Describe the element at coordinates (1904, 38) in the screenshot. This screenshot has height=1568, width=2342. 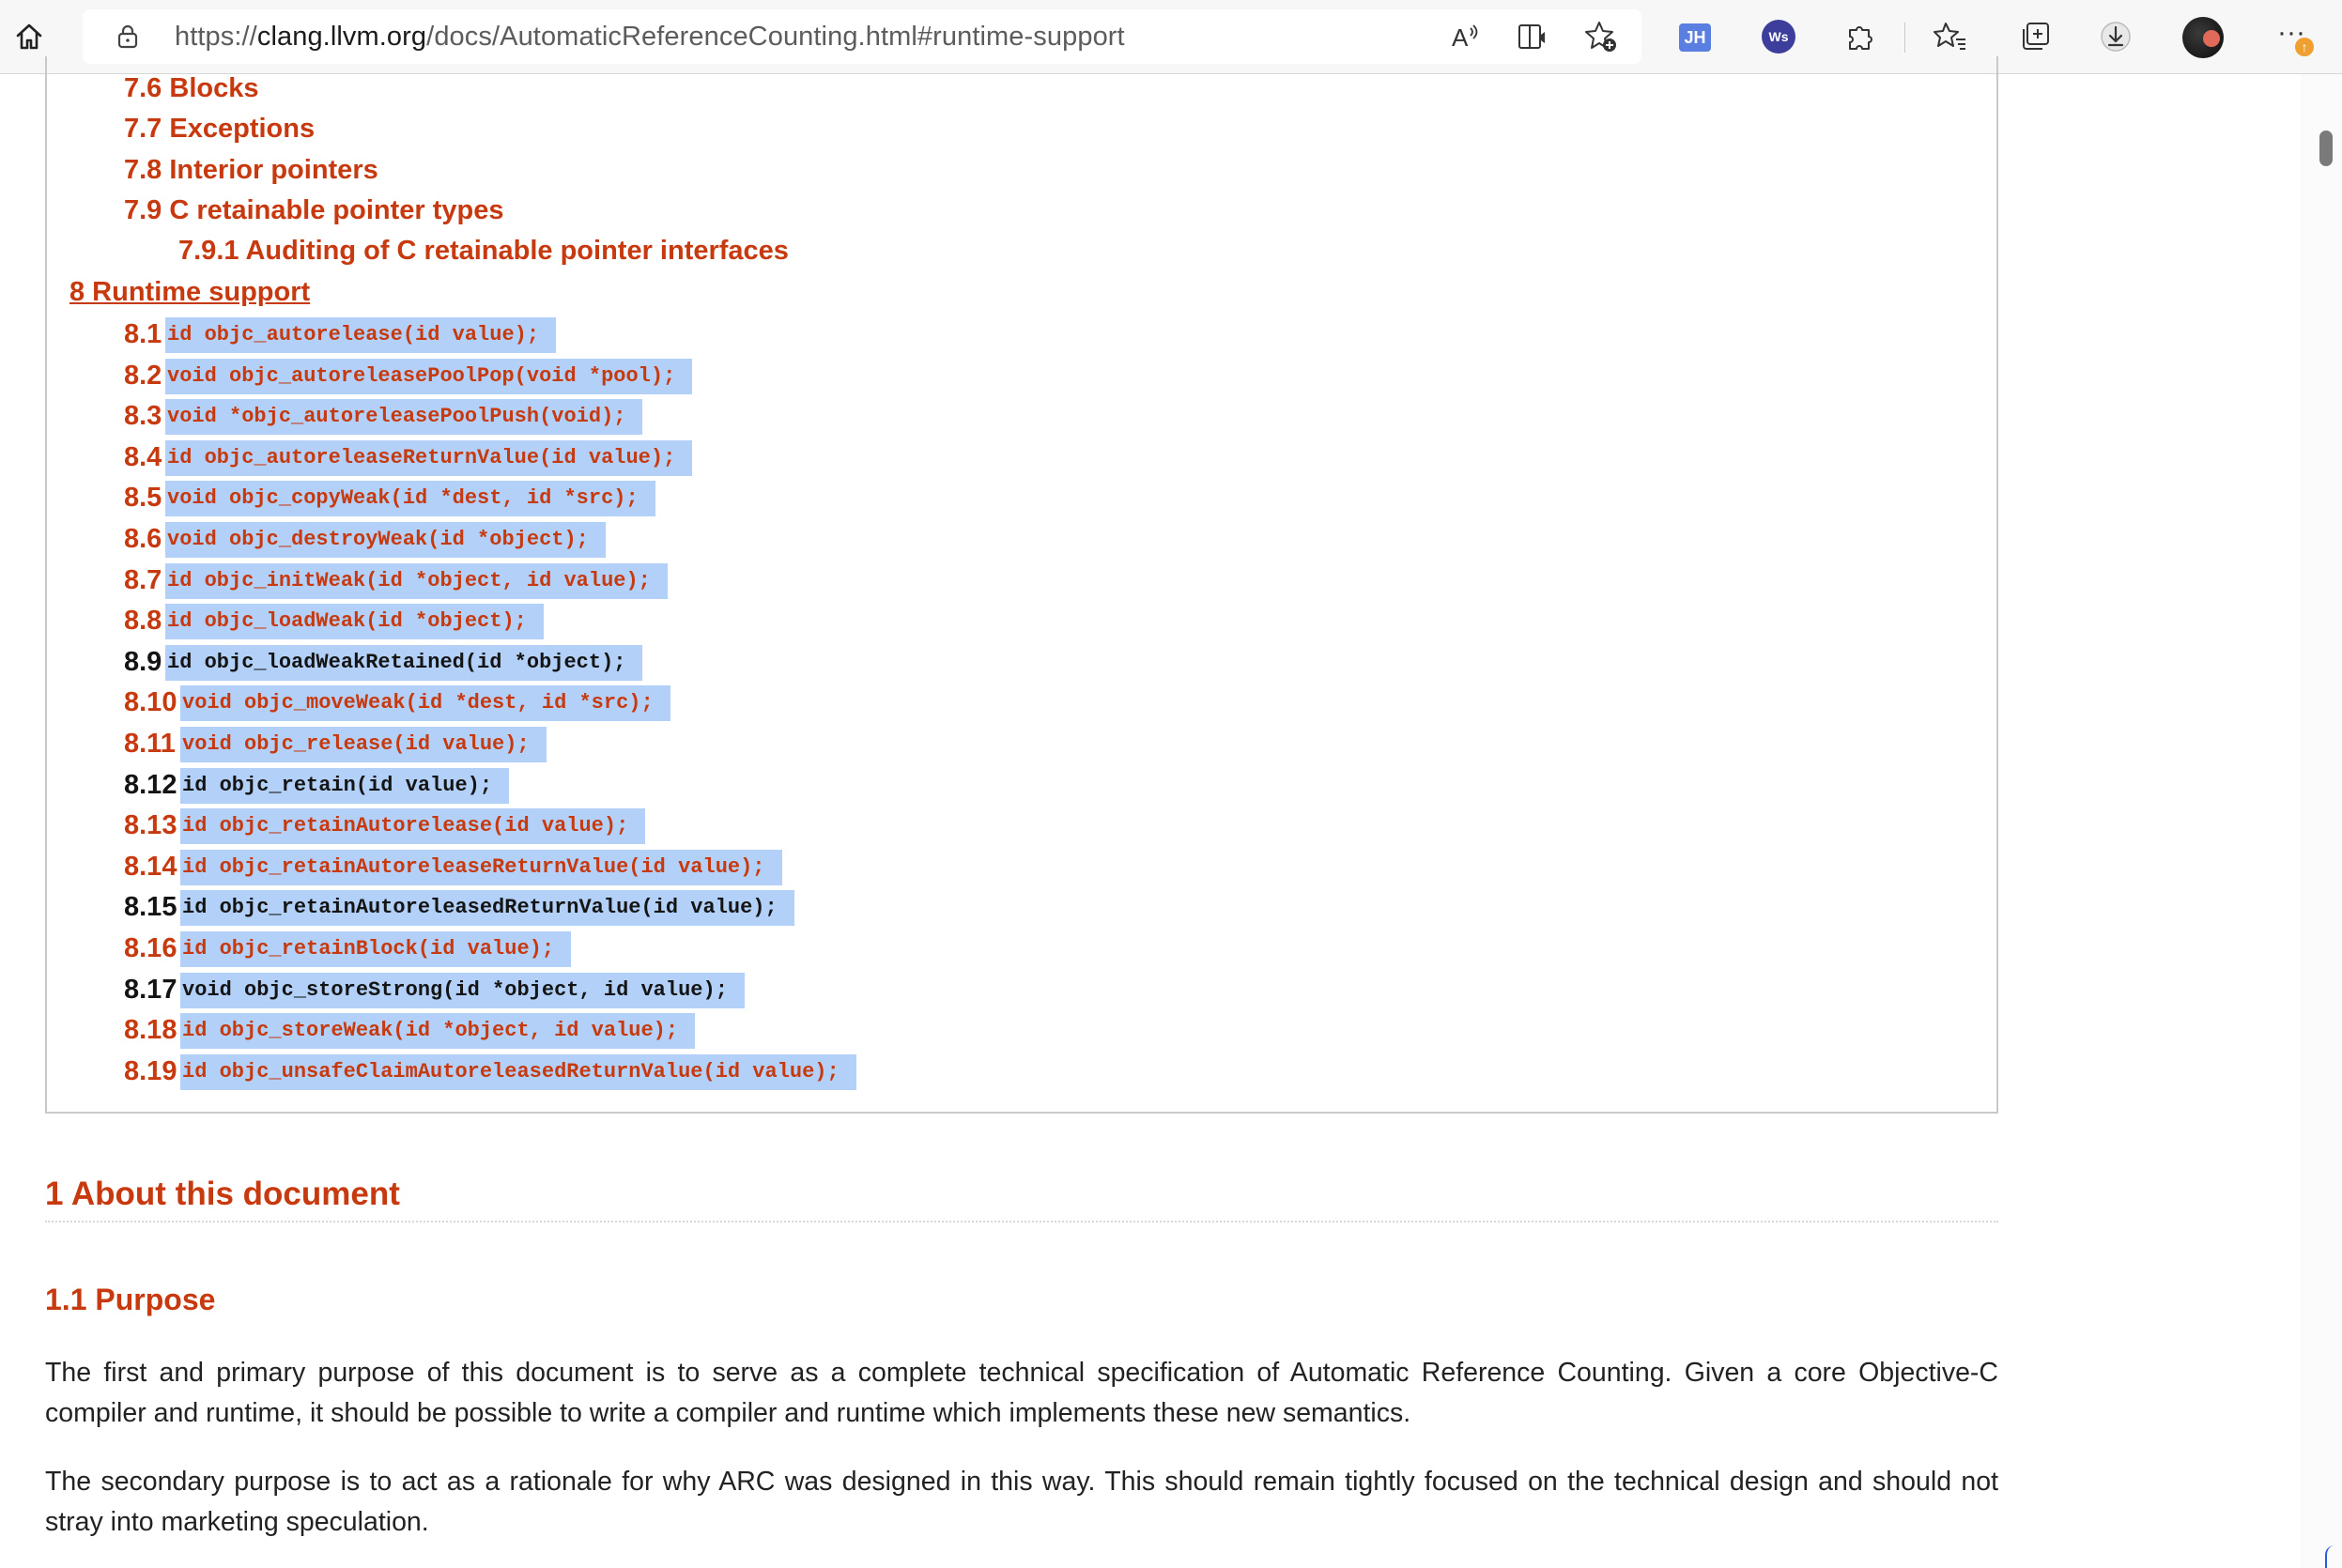
I see `toolbar-divider` at that location.